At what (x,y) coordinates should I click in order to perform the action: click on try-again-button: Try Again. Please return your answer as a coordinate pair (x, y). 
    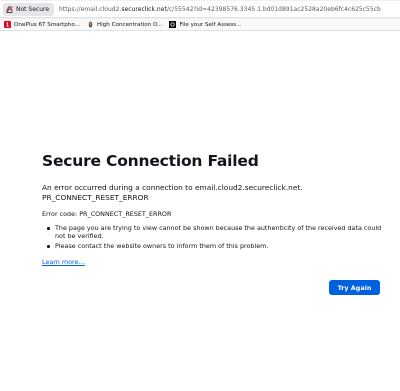
    Looking at the image, I should click on (354, 287).